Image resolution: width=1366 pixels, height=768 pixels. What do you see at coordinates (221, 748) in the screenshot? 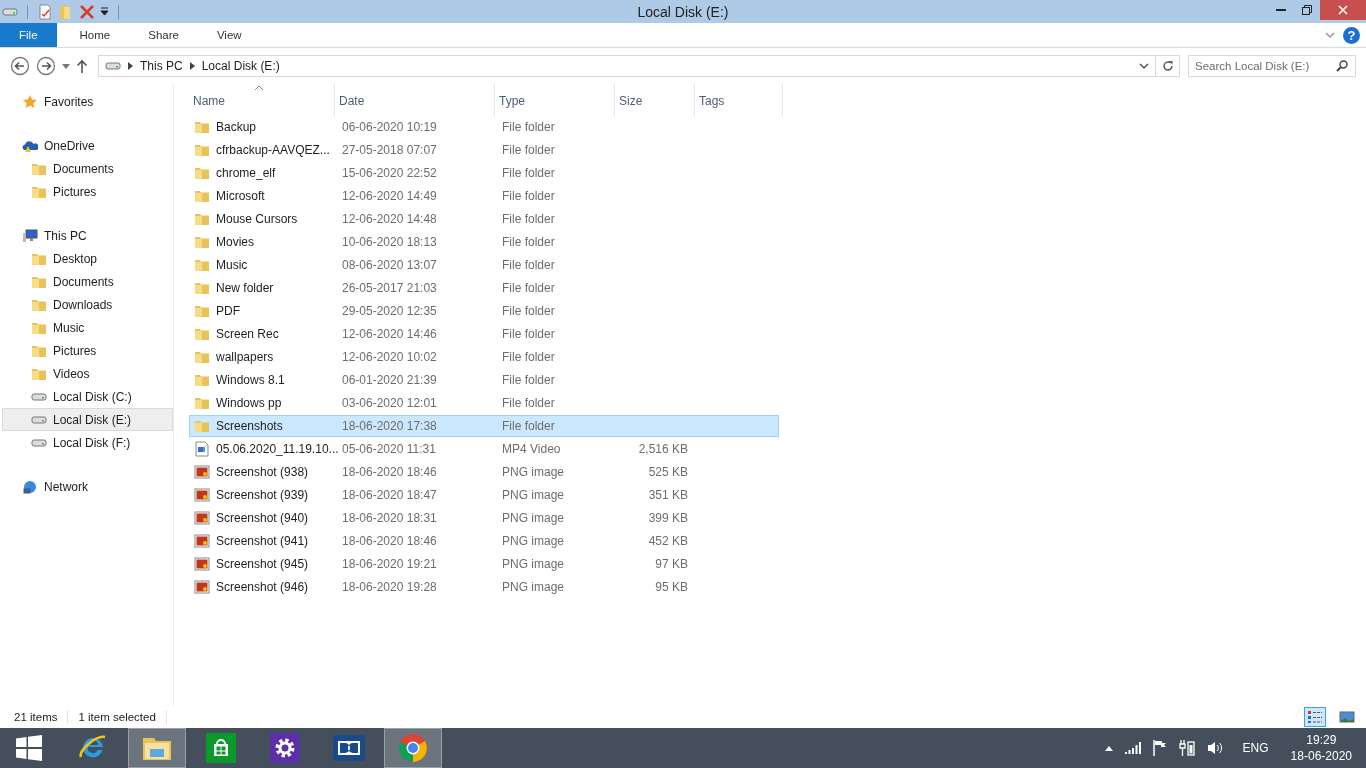
I see `shopping-bag-icon` at bounding box center [221, 748].